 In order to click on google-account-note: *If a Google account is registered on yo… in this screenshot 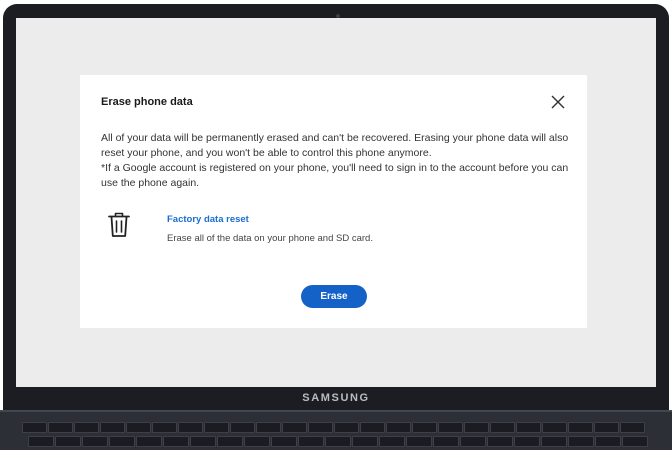, I will do `click(335, 175)`.